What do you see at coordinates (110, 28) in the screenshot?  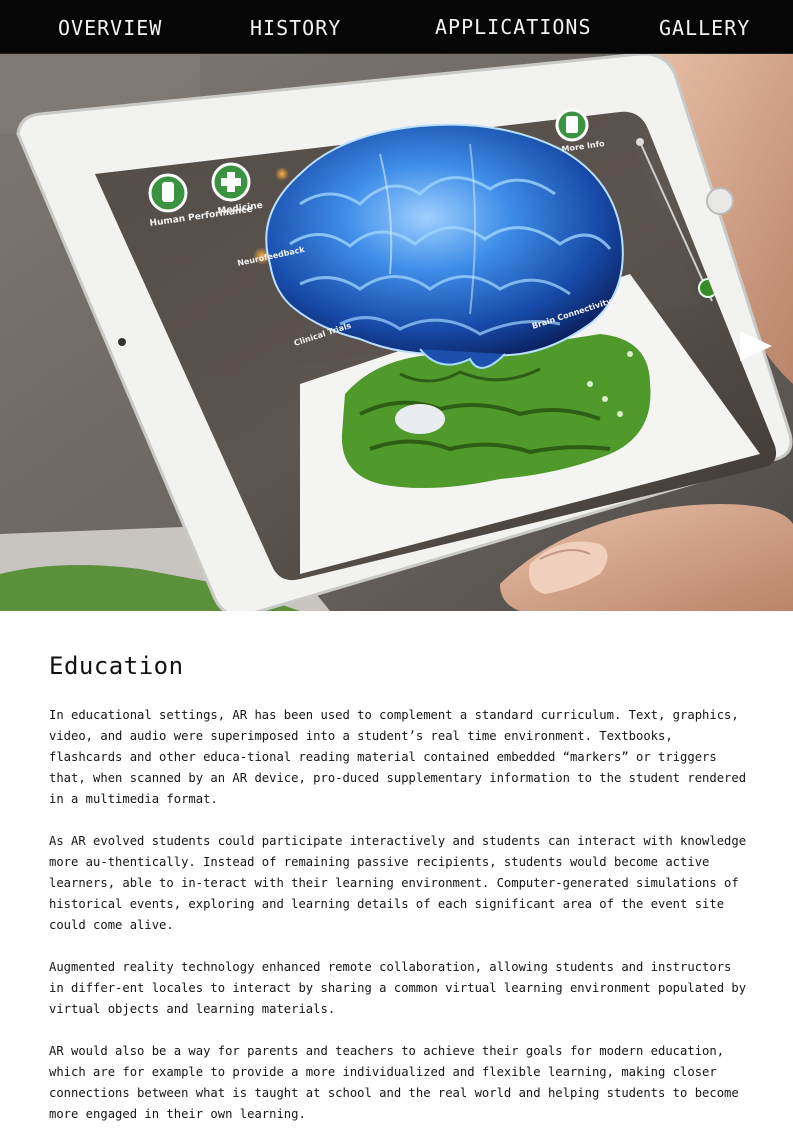 I see `nav-item-overview: OVERVIEW` at bounding box center [110, 28].